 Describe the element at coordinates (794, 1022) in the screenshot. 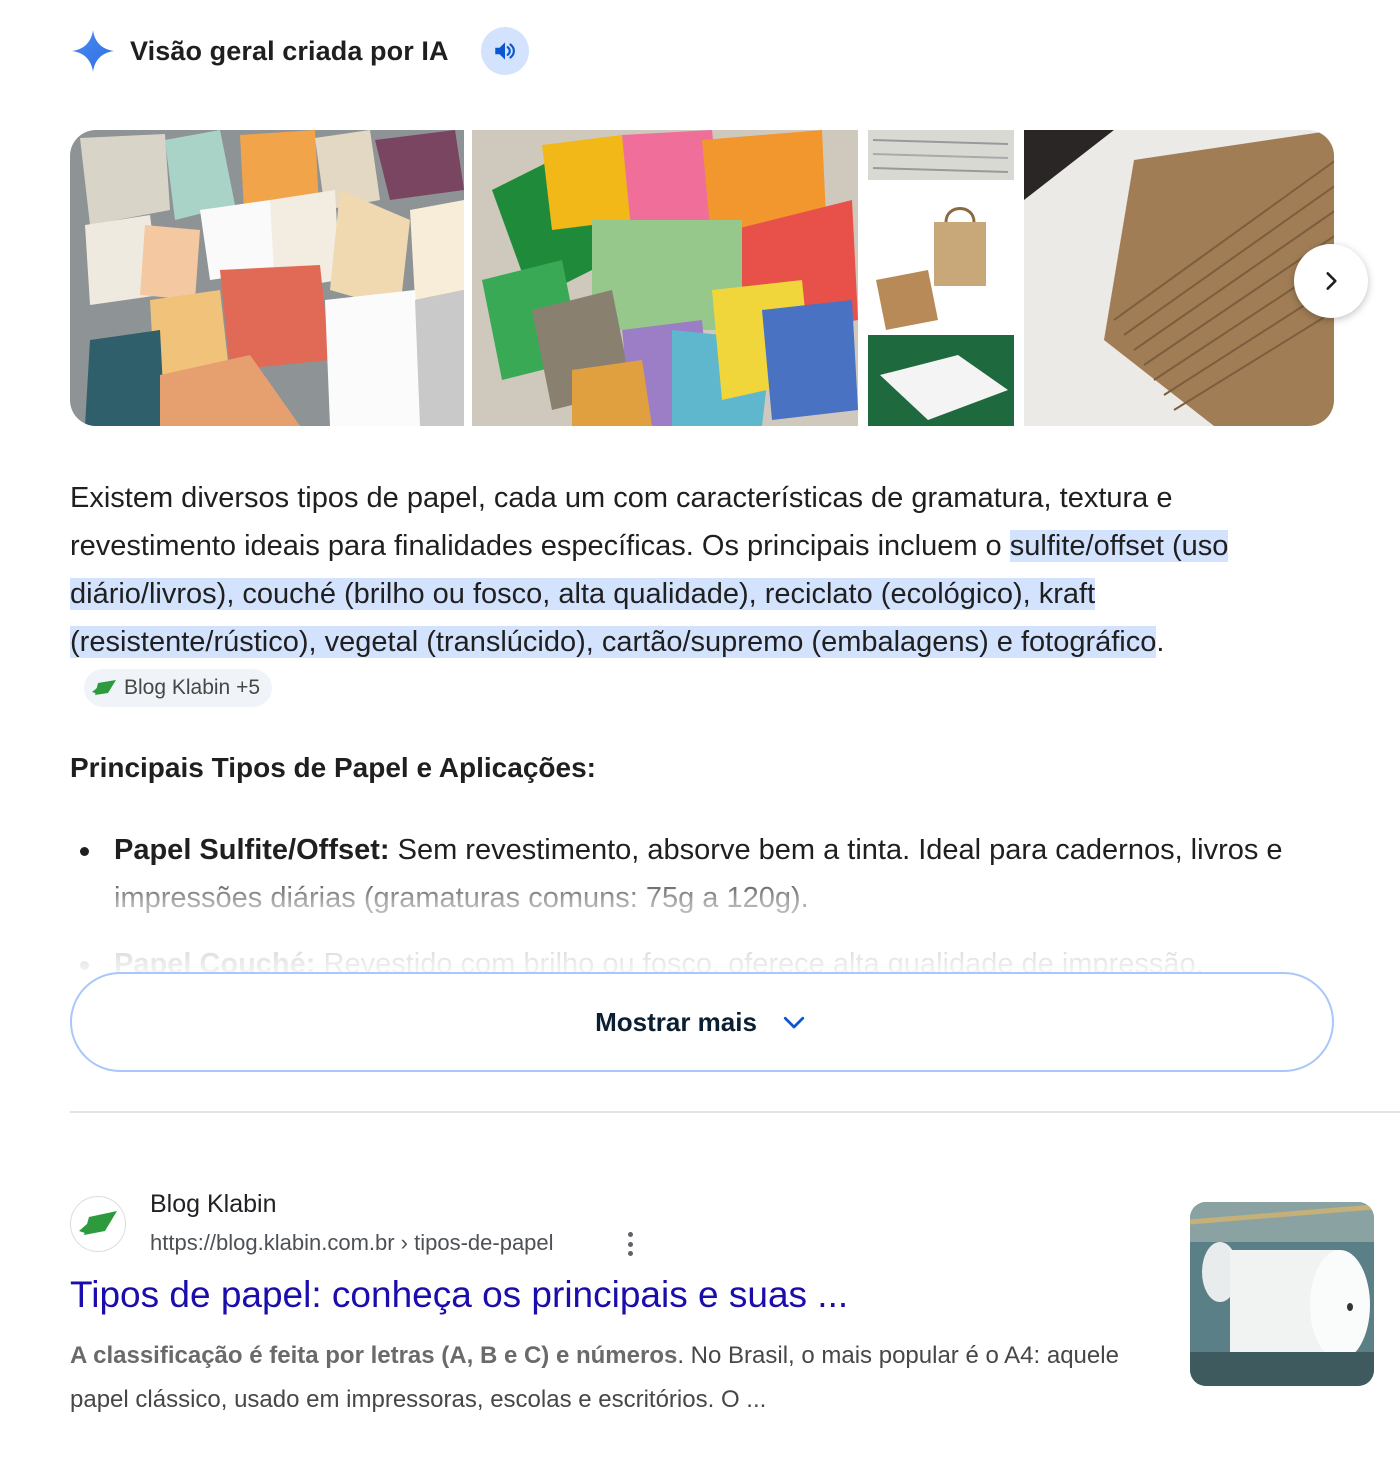

I see `chevron-down-icon` at that location.